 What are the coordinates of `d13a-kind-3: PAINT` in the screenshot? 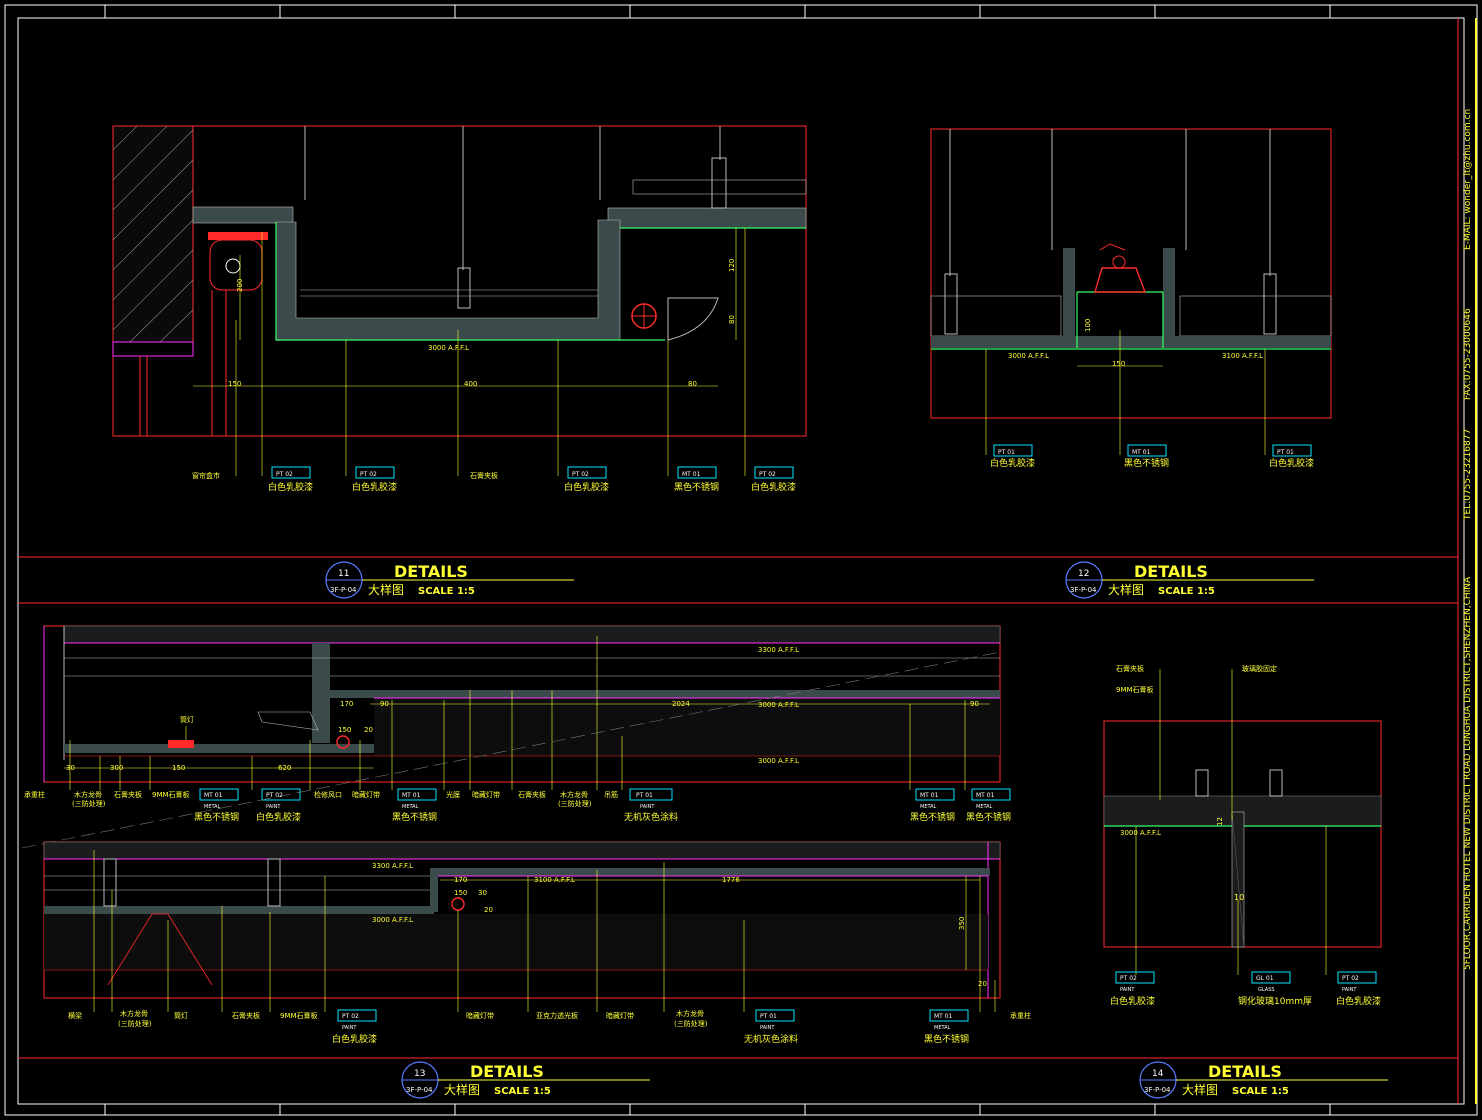 It's located at (647, 807).